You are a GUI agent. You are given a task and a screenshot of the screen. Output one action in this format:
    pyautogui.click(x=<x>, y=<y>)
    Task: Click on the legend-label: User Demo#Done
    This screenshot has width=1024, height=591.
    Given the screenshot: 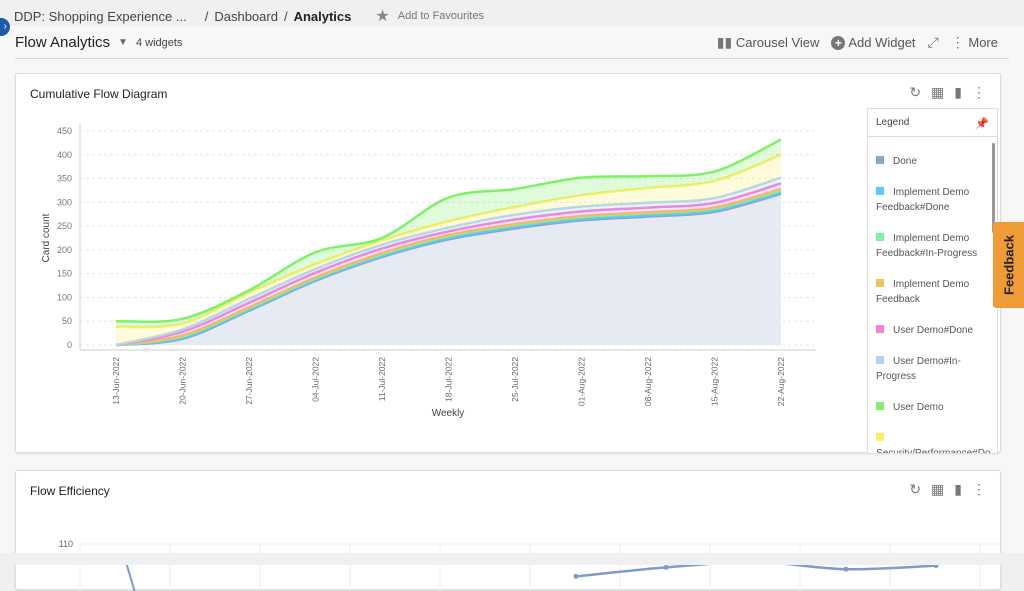 What is the action you would take?
    pyautogui.click(x=933, y=330)
    